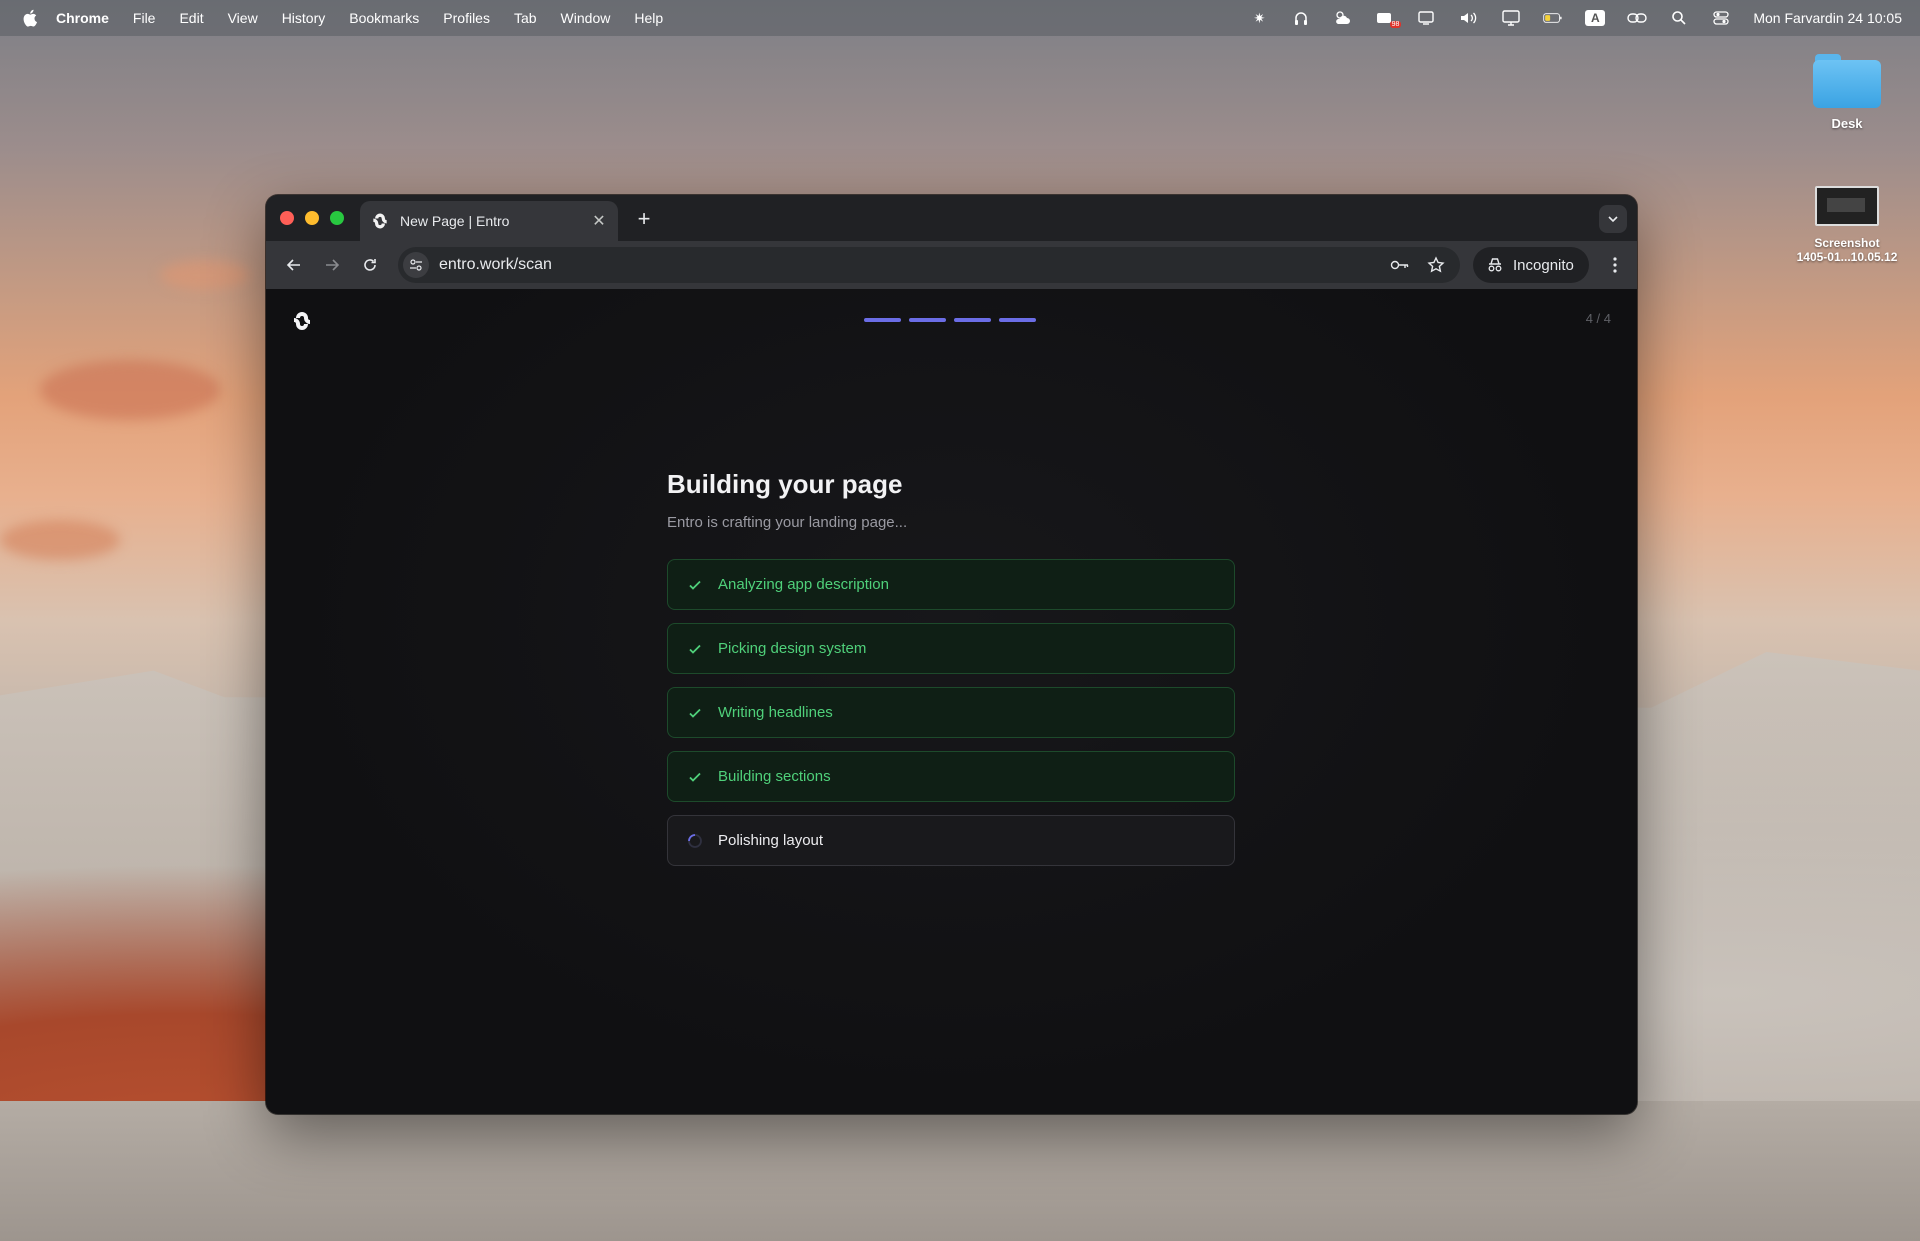 This screenshot has height=1241, width=1920. What do you see at coordinates (525, 18) in the screenshot?
I see `menu-tab: Tab` at bounding box center [525, 18].